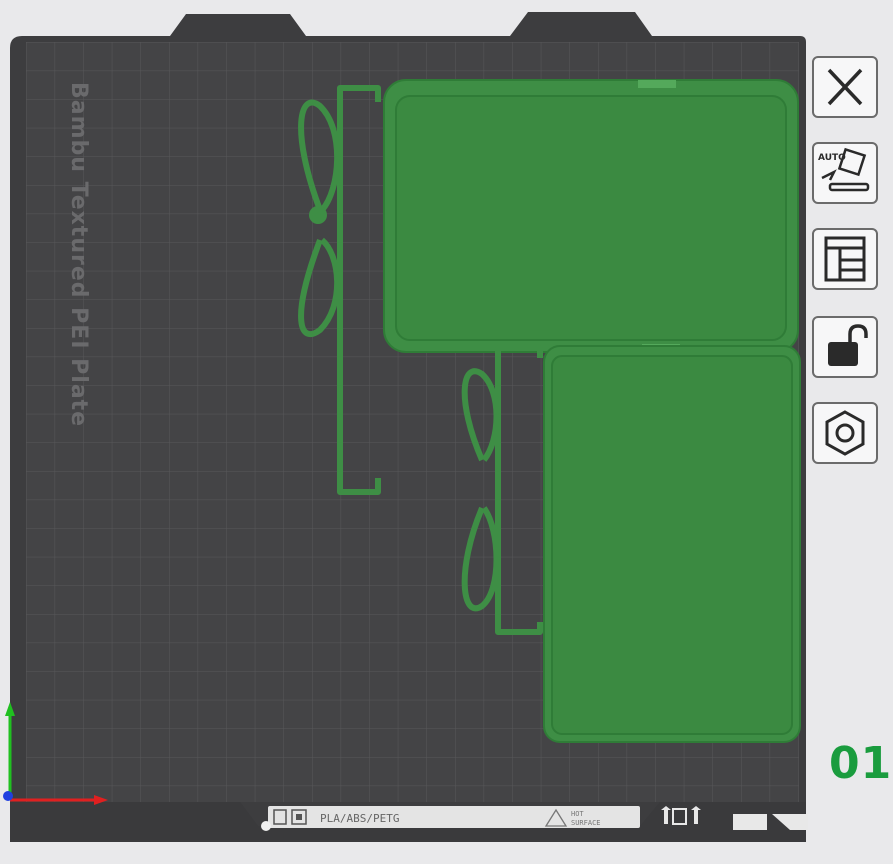 The image size is (893, 864). What do you see at coordinates (577, 814) in the screenshot?
I see `hot-surface-label-1: HOT` at bounding box center [577, 814].